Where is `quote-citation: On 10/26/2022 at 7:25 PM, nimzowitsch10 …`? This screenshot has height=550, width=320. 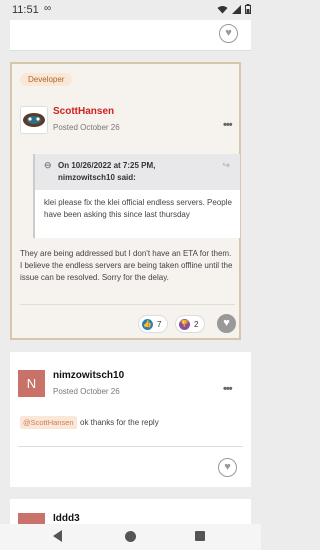 quote-citation: On 10/26/2022 at 7:25 PM, nimzowitsch10 … is located at coordinates (133, 172).